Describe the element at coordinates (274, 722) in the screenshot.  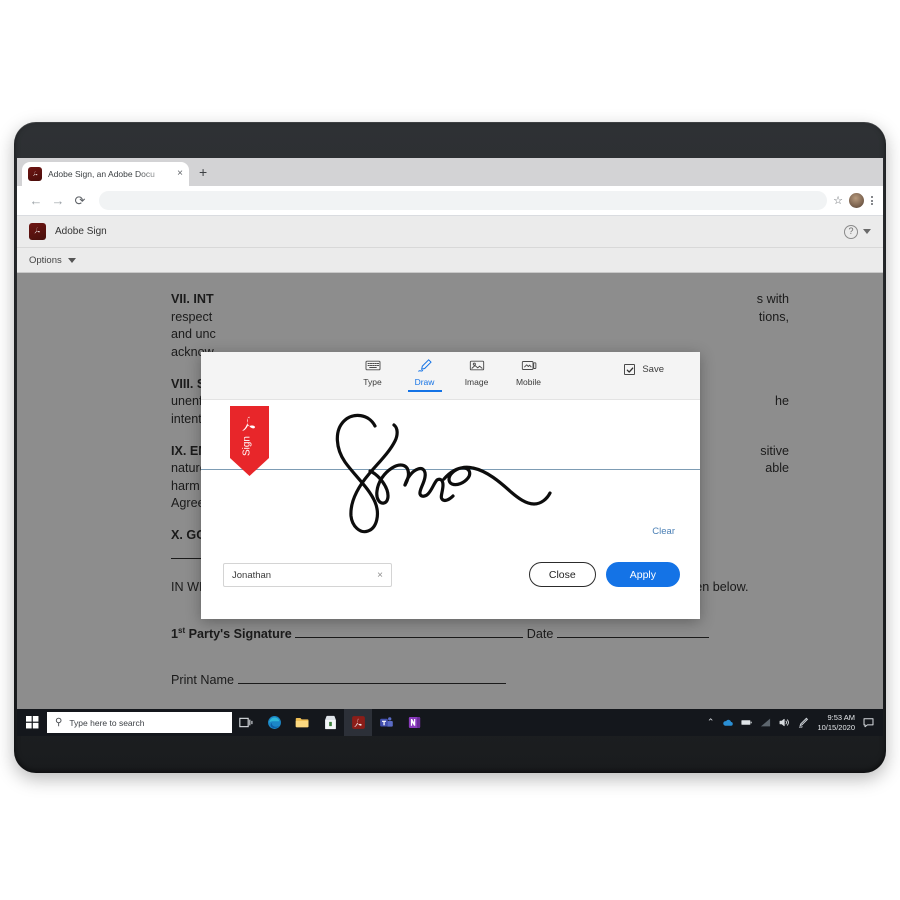
I see `microsoft-edge-icon` at that location.